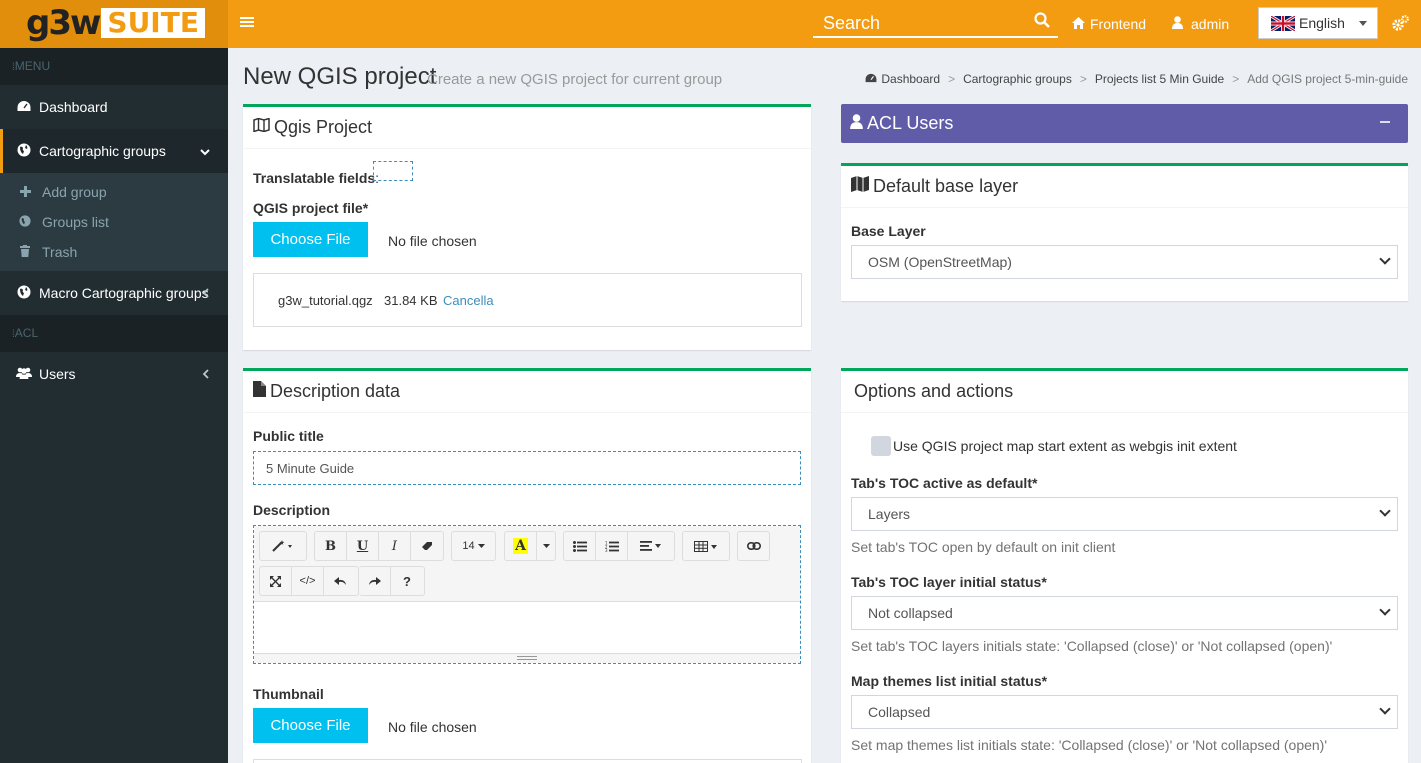 The image size is (1421, 763). I want to click on thumbnail-choose-file-button: Choose File, so click(310, 725).